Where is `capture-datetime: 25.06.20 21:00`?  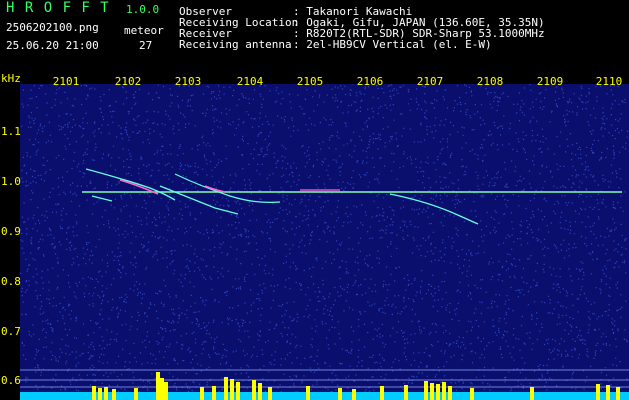
capture-datetime: 25.06.20 21:00 is located at coordinates (52, 45).